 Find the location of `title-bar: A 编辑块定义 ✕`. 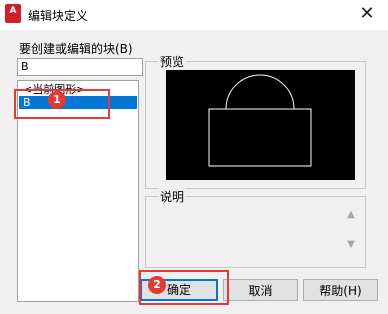

title-bar: A 编辑块定义 ✕ is located at coordinates (194, 15).